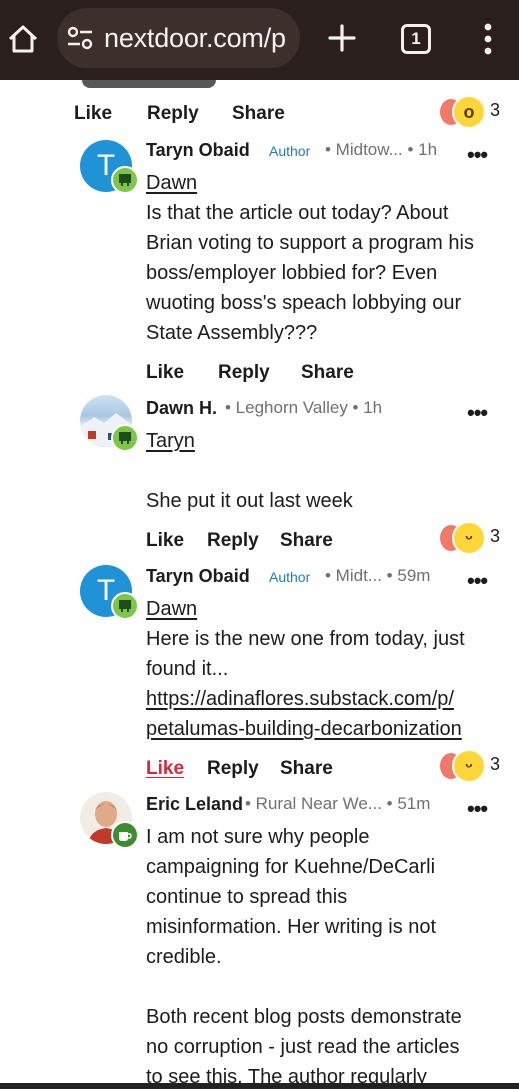 The width and height of the screenshot is (519, 1089). I want to click on navigation-bar, so click(259, 1086).